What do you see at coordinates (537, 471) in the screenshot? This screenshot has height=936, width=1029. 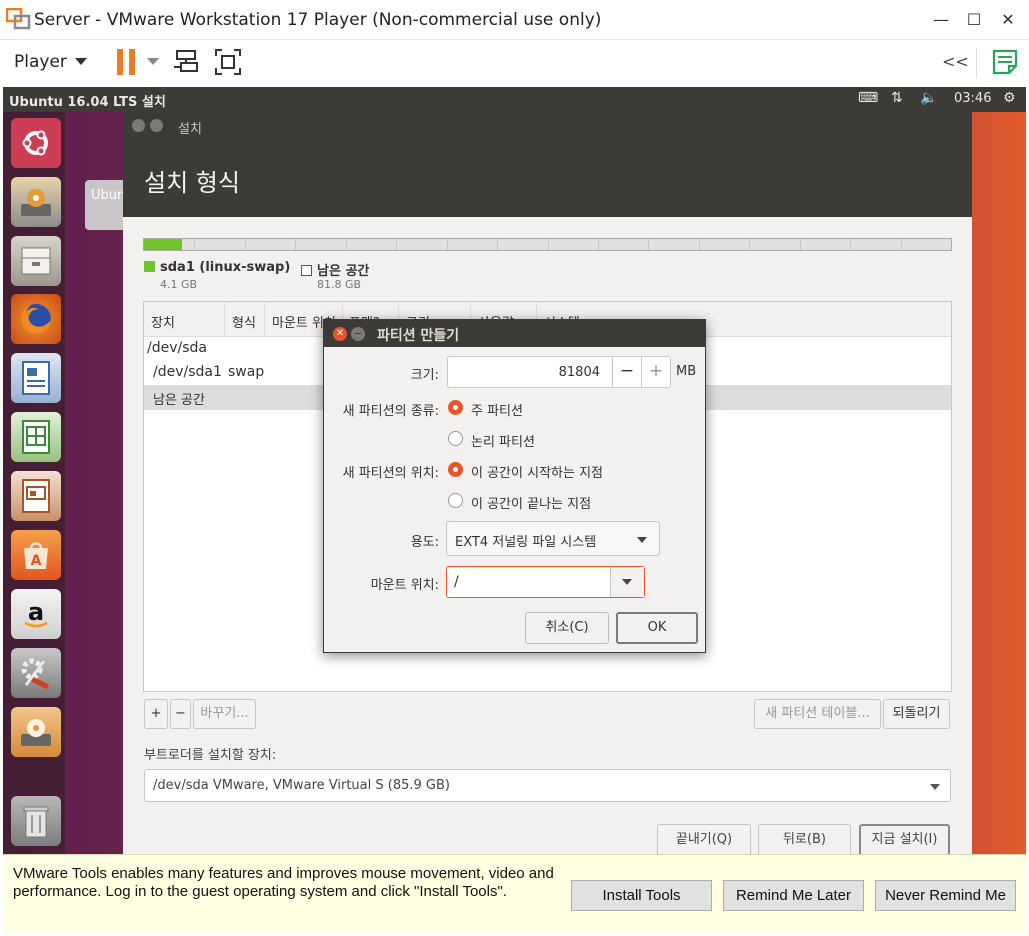 I see `location-start-label: 이 공간이 시작하는 지점` at bounding box center [537, 471].